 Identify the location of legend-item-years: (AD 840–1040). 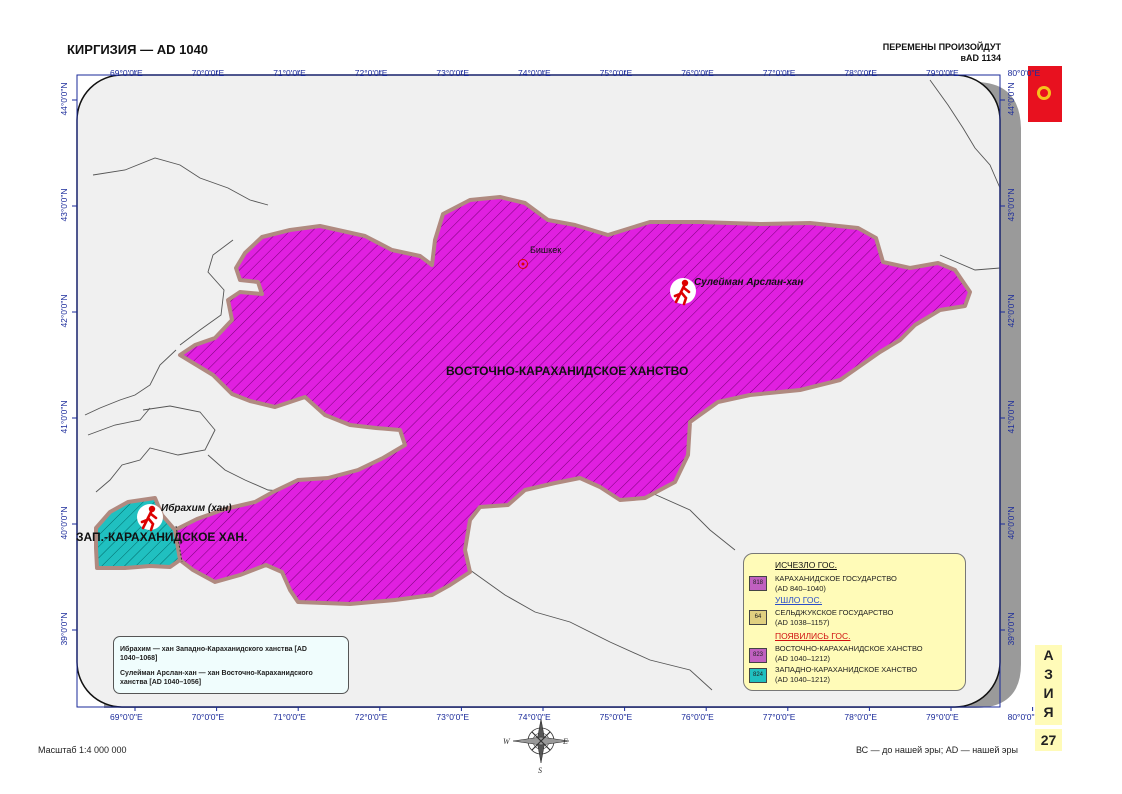
(800, 588).